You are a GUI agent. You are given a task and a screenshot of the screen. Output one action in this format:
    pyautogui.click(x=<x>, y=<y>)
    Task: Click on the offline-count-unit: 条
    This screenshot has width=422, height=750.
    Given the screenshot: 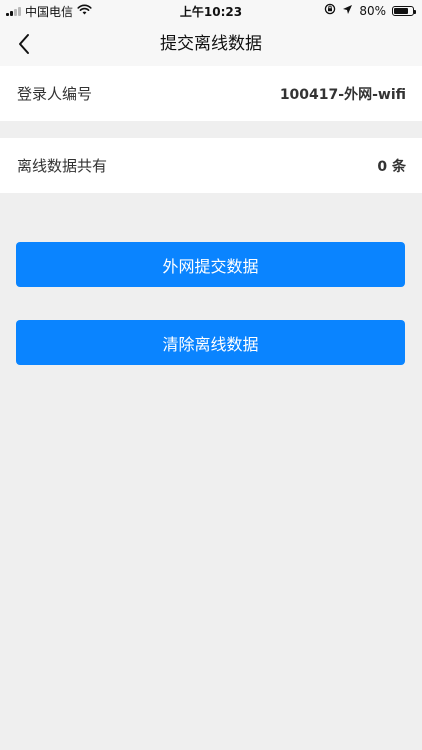 What is the action you would take?
    pyautogui.click(x=399, y=166)
    